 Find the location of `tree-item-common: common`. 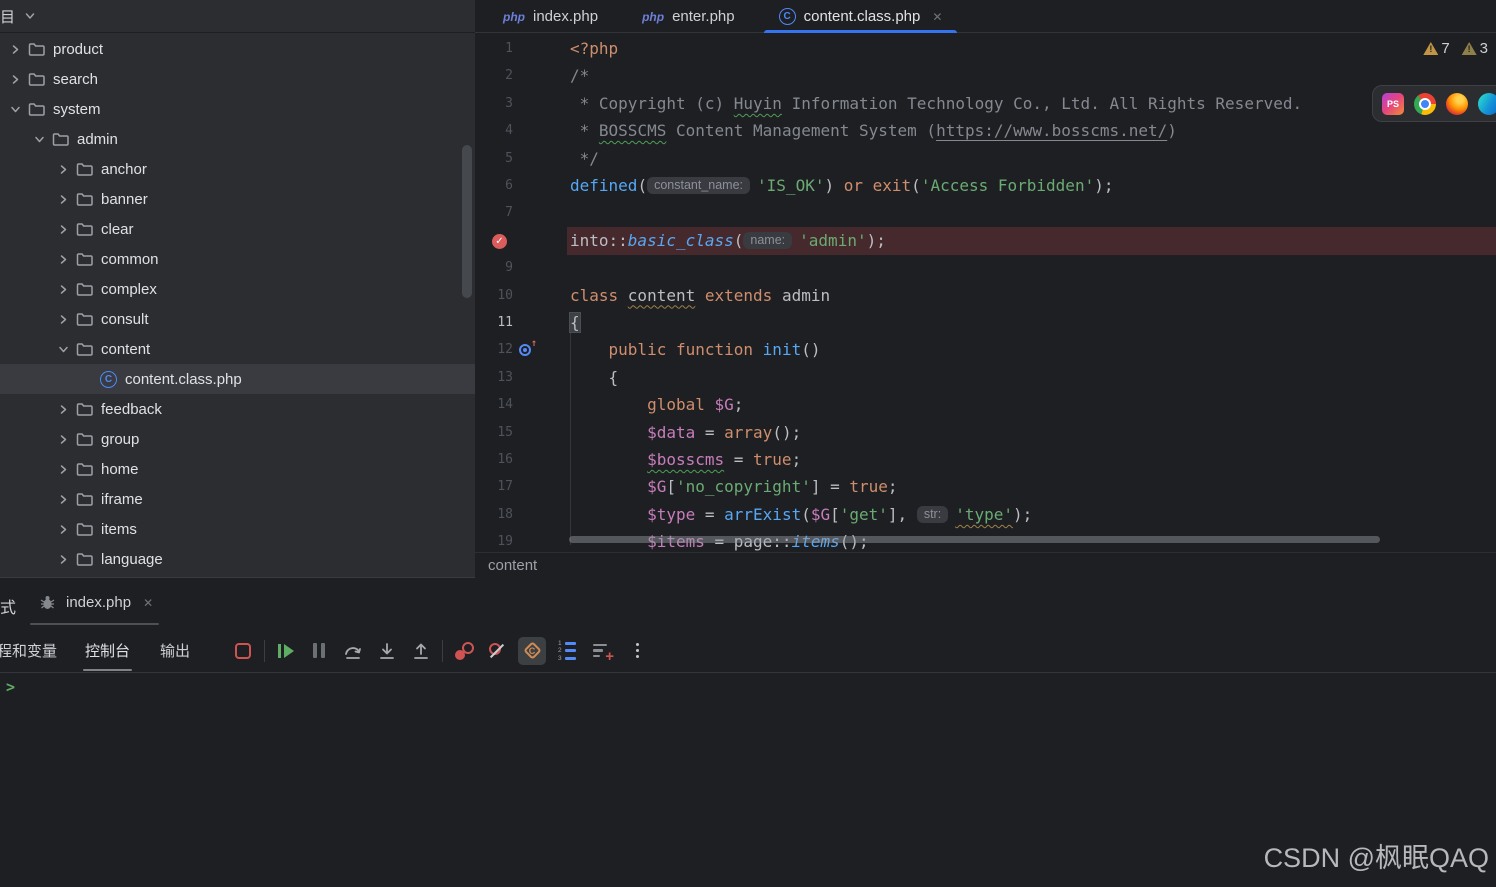

tree-item-common: common is located at coordinates (237, 259).